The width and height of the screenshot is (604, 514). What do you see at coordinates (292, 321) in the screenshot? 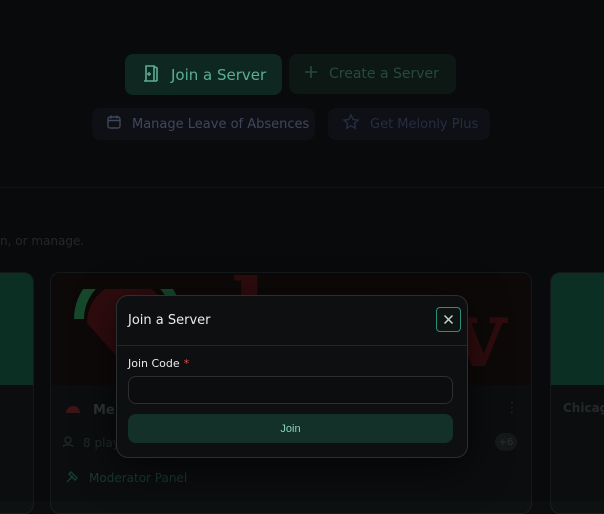
I see `modal-header: Join a Server` at bounding box center [292, 321].